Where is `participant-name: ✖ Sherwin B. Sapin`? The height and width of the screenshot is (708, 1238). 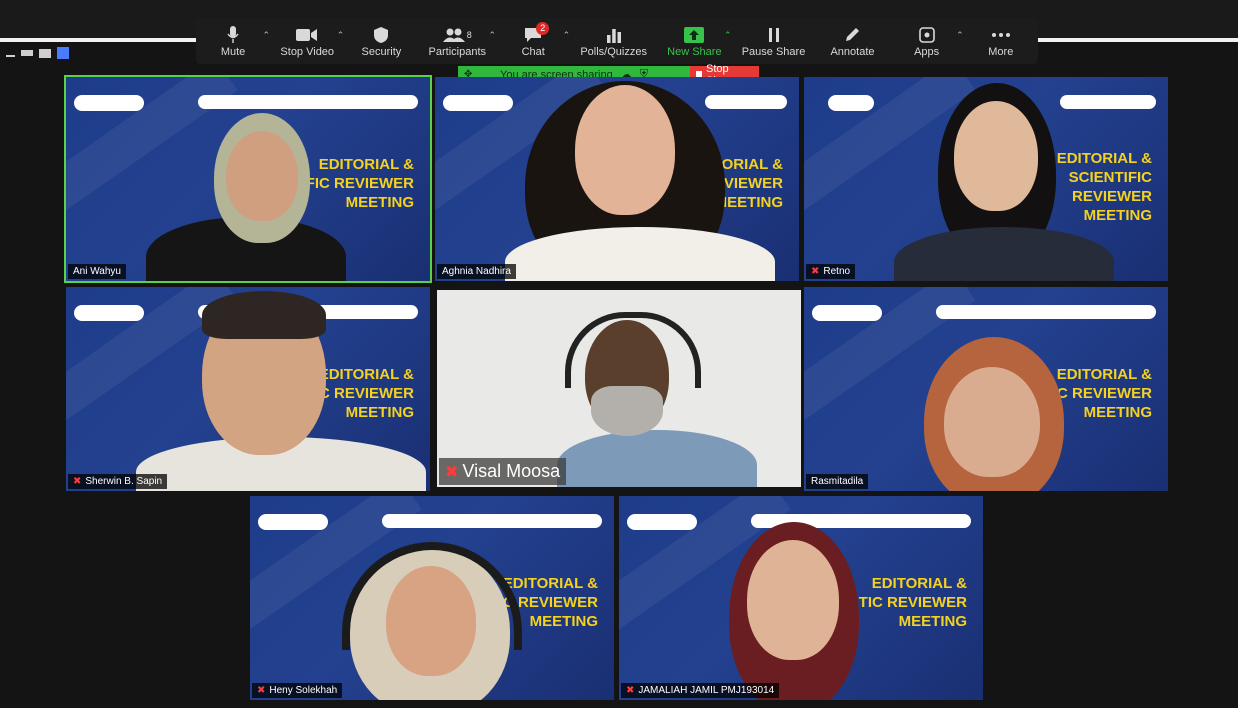
participant-name: ✖ Sherwin B. Sapin is located at coordinates (118, 481).